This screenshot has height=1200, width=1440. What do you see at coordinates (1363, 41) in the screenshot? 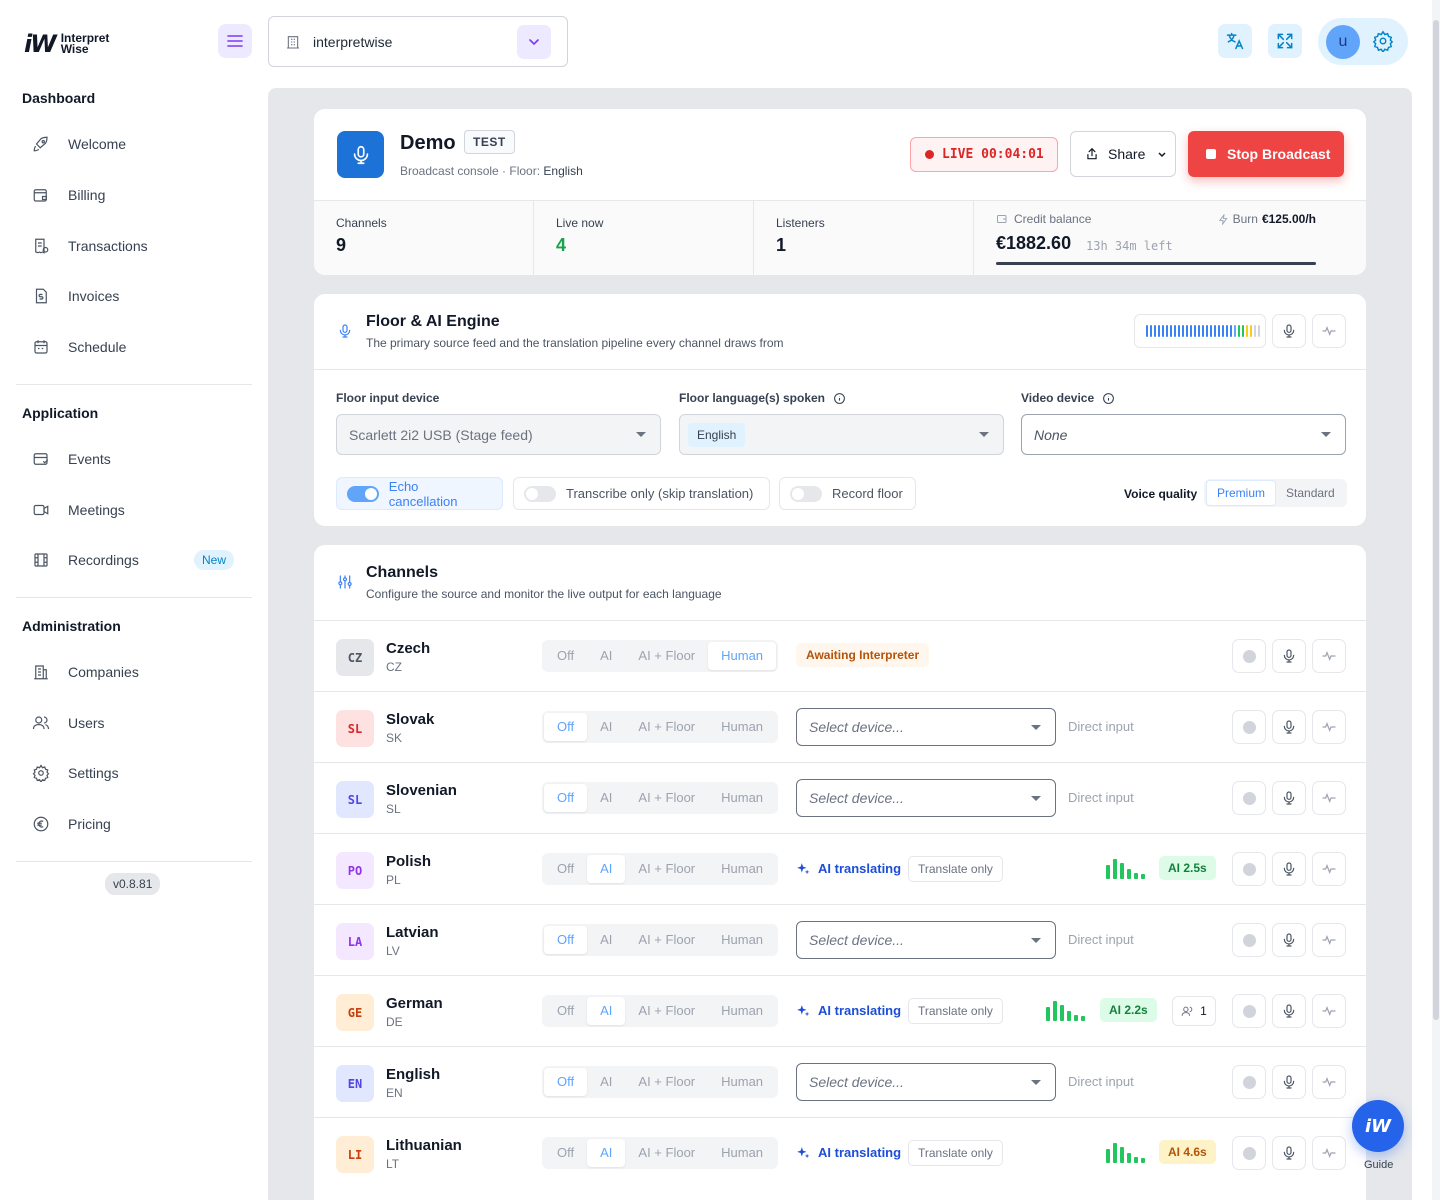
I see `user-menu: u` at bounding box center [1363, 41].